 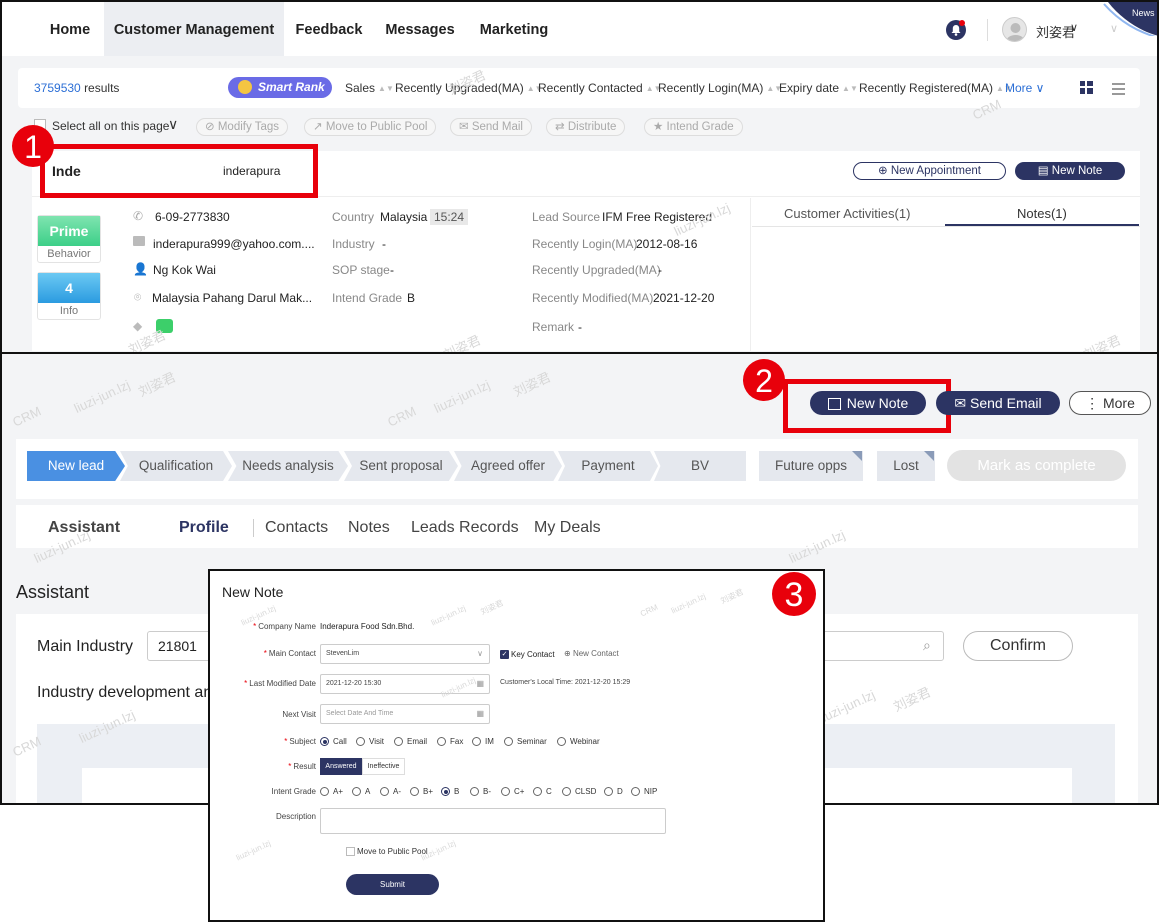 What do you see at coordinates (818, 88) in the screenshot?
I see `sort-expiry-date: Expiry date ▲▼` at bounding box center [818, 88].